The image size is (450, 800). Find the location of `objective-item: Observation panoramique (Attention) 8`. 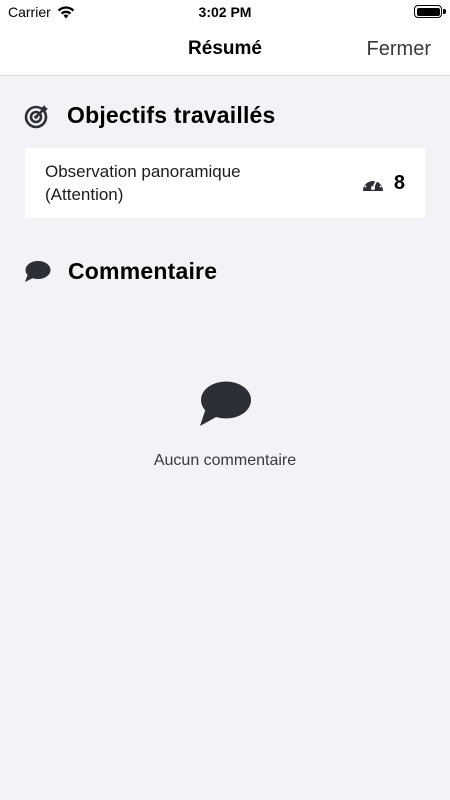

objective-item: Observation panoramique (Attention) 8 is located at coordinates (225, 183).